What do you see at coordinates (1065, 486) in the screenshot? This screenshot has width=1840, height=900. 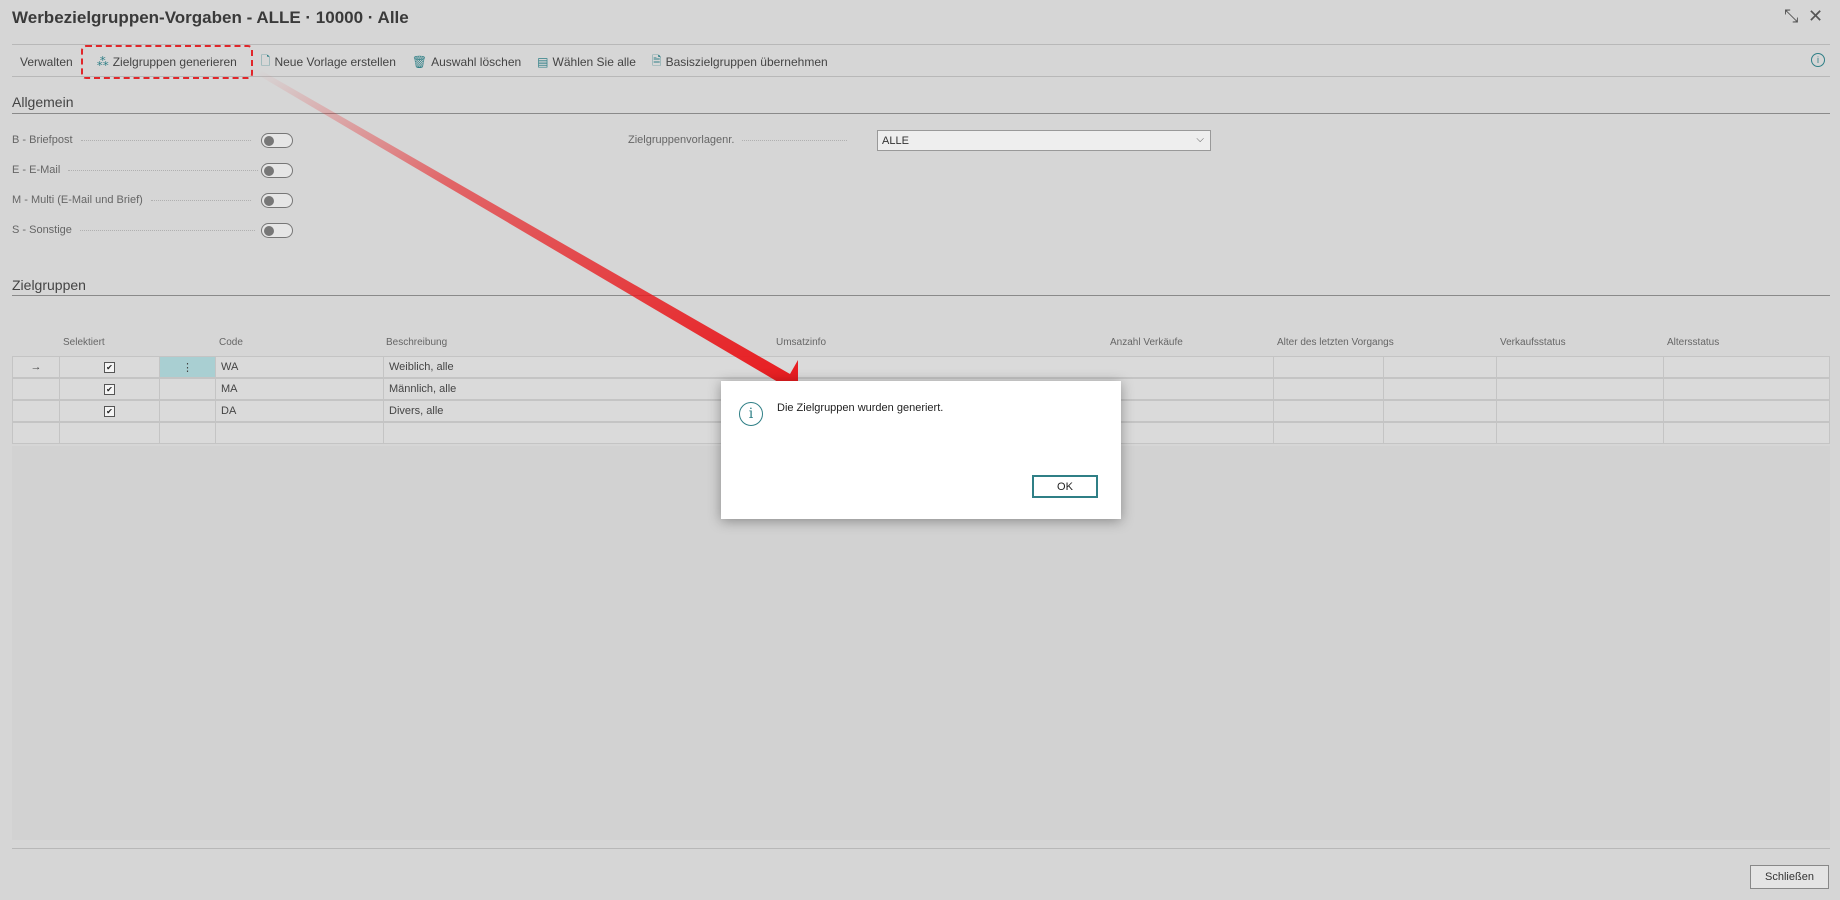 I see `ok-button: OK` at bounding box center [1065, 486].